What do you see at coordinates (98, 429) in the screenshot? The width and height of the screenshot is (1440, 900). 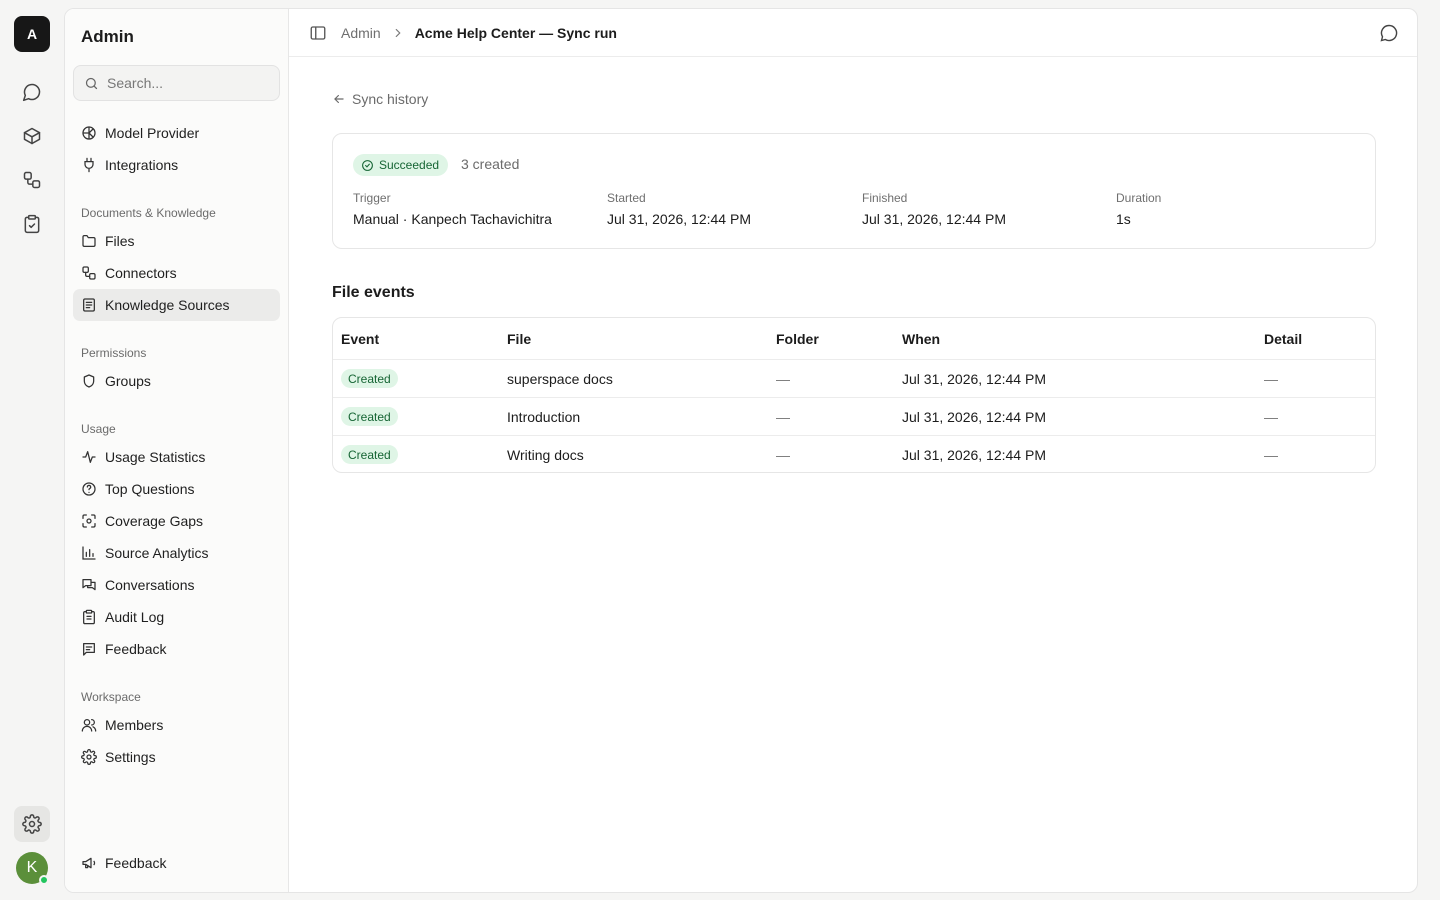 I see `section-label-usage: Usage` at bounding box center [98, 429].